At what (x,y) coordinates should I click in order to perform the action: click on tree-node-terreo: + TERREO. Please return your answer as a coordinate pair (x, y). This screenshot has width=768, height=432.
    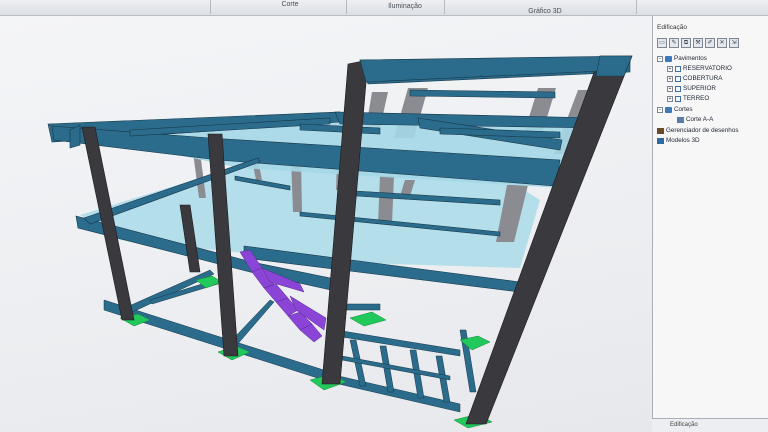
    Looking at the image, I should click on (688, 98).